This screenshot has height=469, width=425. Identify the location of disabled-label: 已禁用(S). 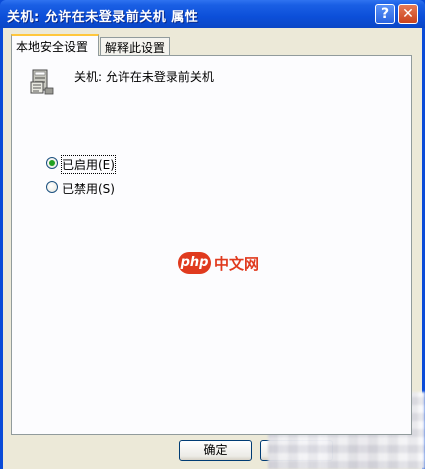
(88, 188).